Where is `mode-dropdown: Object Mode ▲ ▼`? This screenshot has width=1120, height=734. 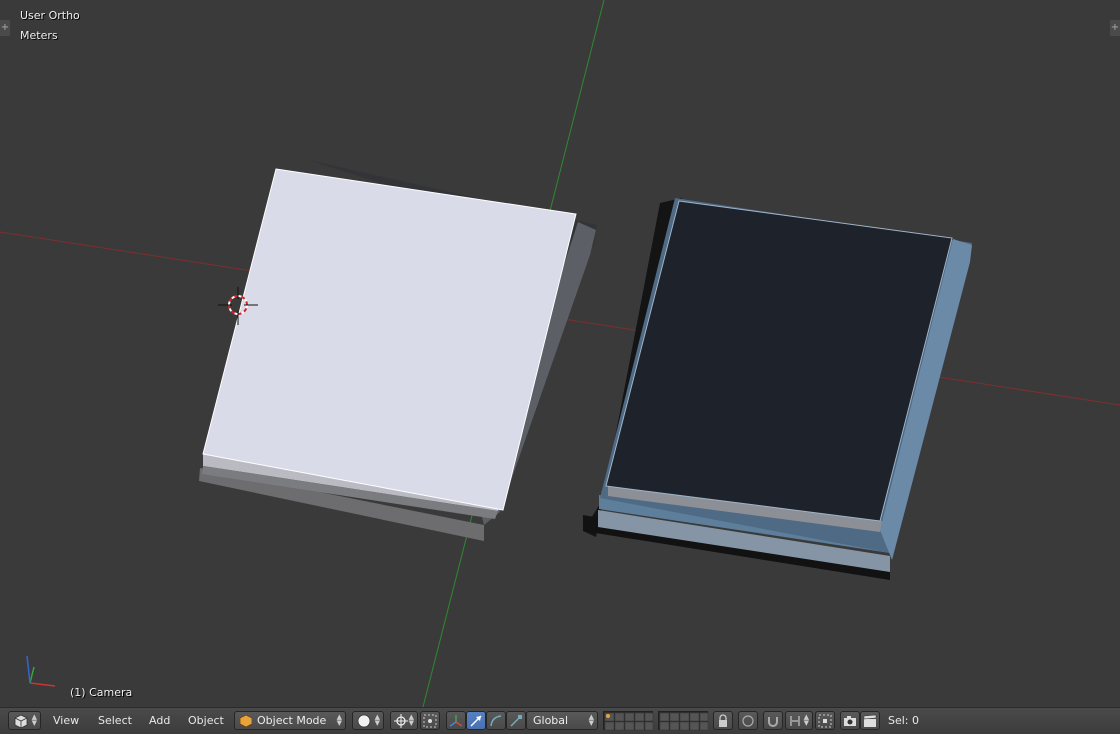 mode-dropdown: Object Mode ▲ ▼ is located at coordinates (290, 720).